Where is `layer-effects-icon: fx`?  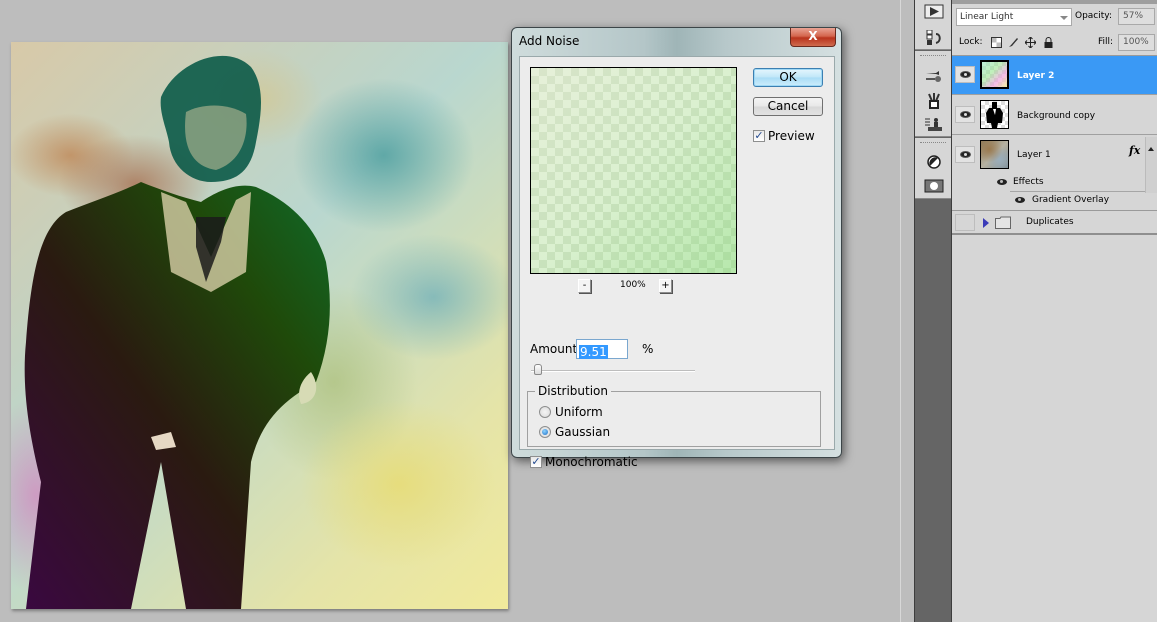 layer-effects-icon: fx is located at coordinates (1134, 150).